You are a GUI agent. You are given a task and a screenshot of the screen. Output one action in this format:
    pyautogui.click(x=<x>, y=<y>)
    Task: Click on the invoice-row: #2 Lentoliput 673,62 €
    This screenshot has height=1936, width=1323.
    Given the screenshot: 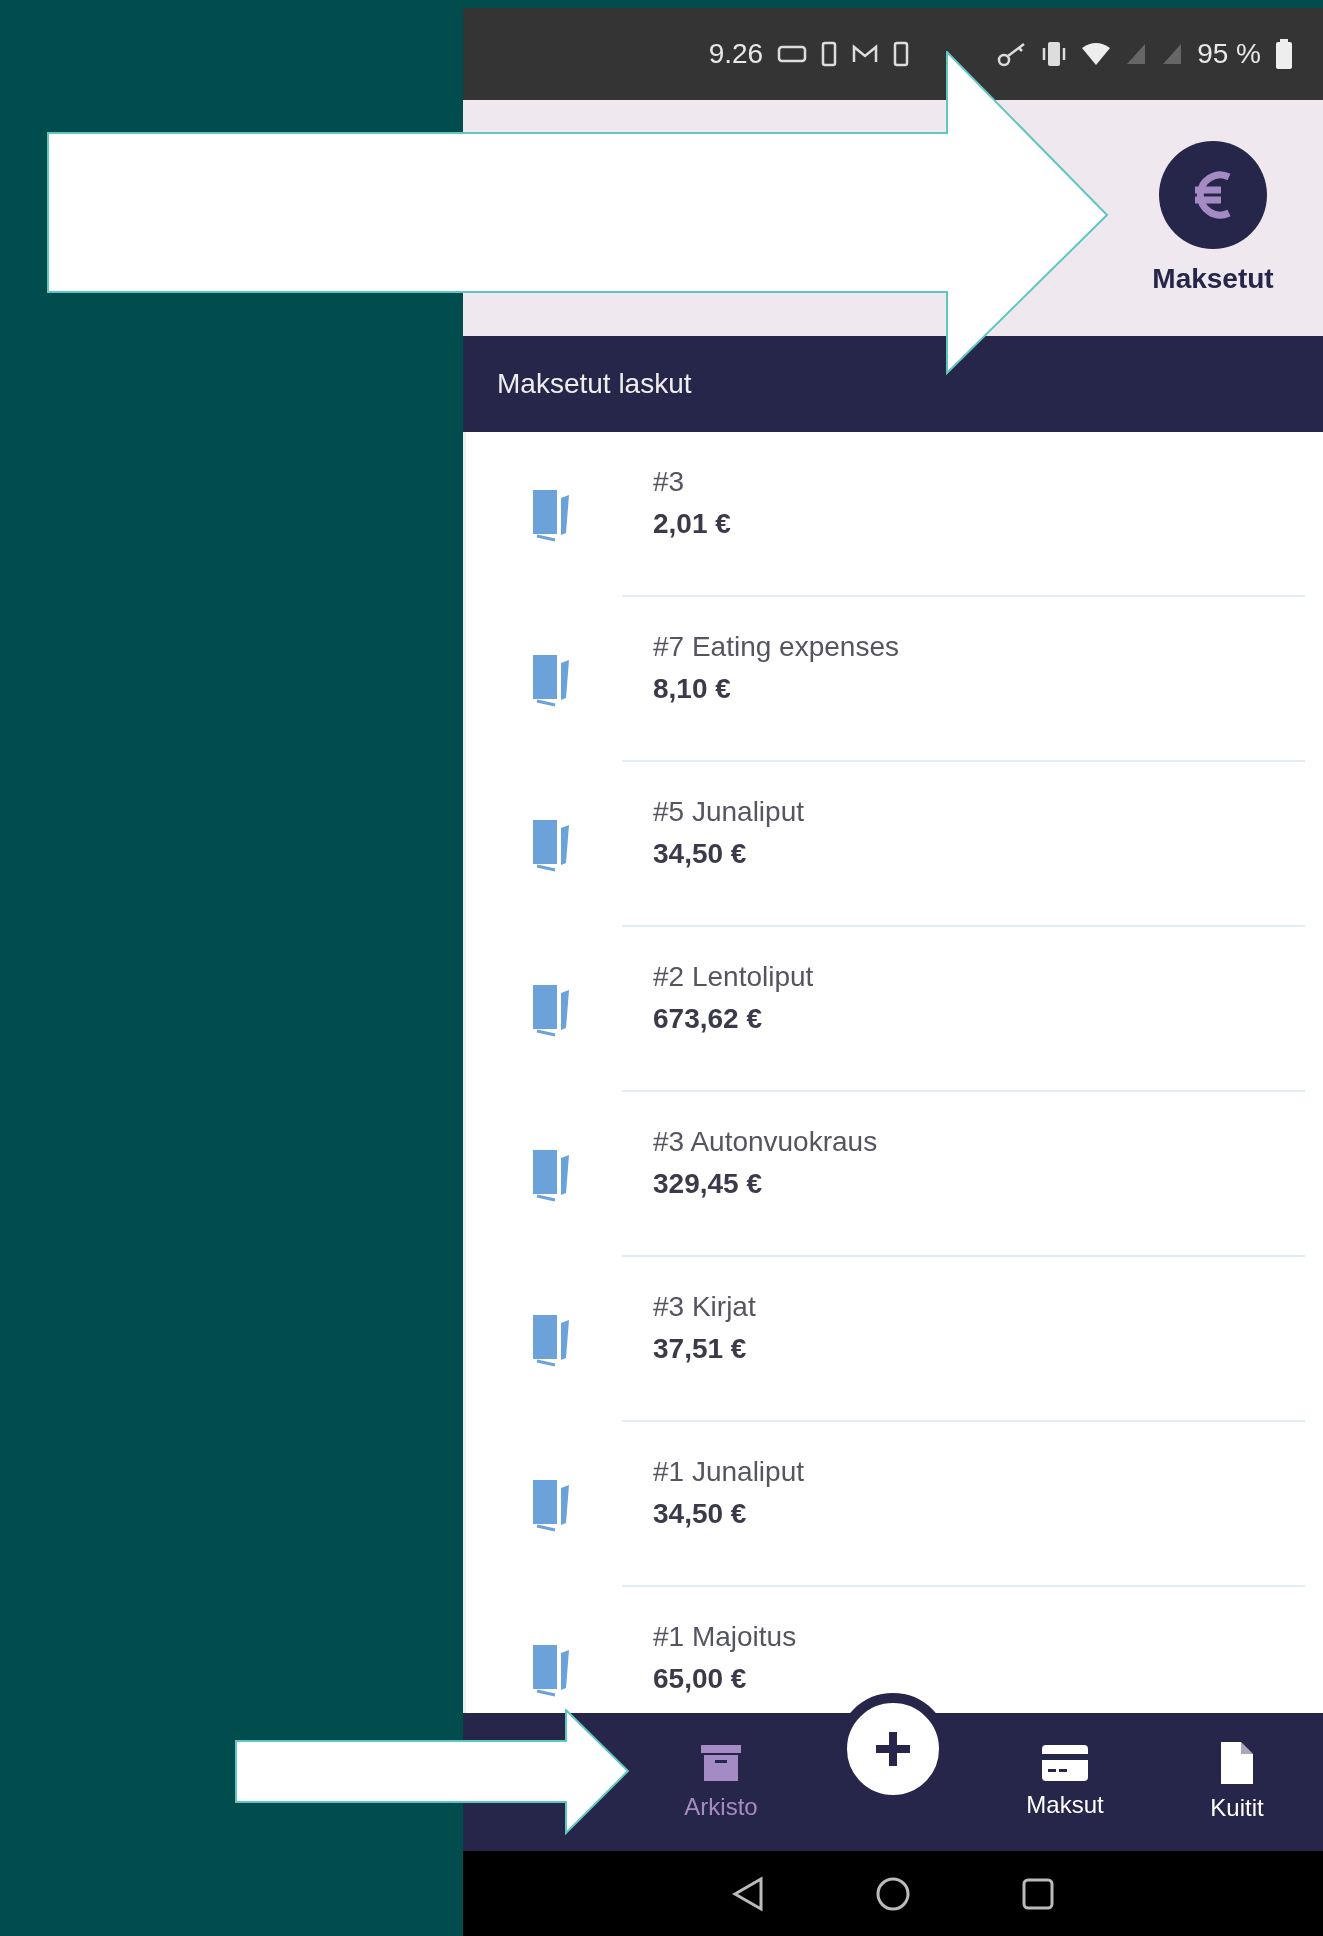 What is the action you would take?
    pyautogui.click(x=894, y=1009)
    